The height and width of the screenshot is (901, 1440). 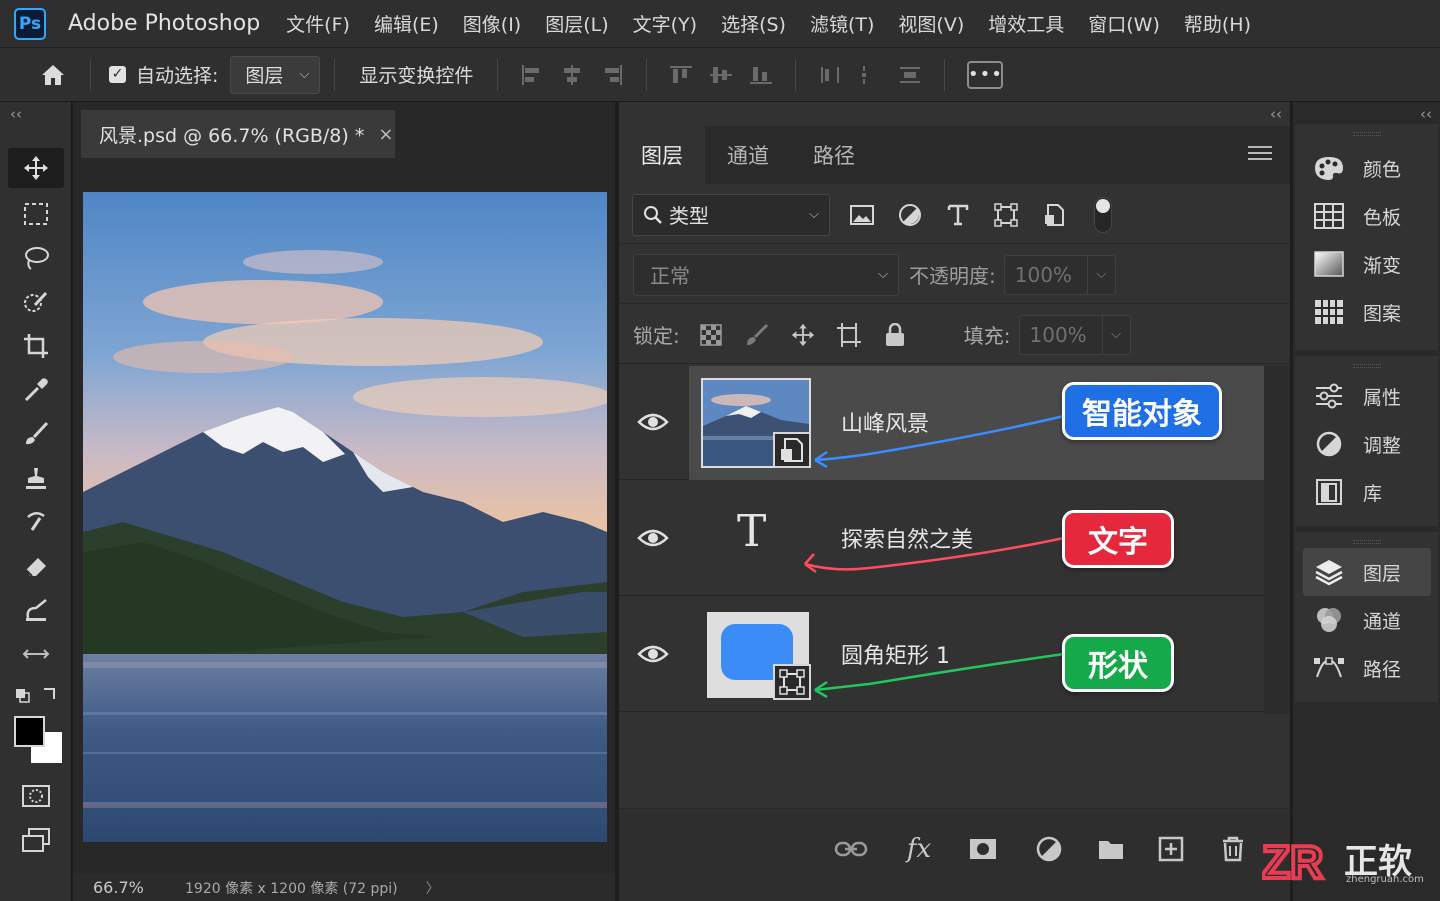 I want to click on new-group-button, so click(x=1111, y=849).